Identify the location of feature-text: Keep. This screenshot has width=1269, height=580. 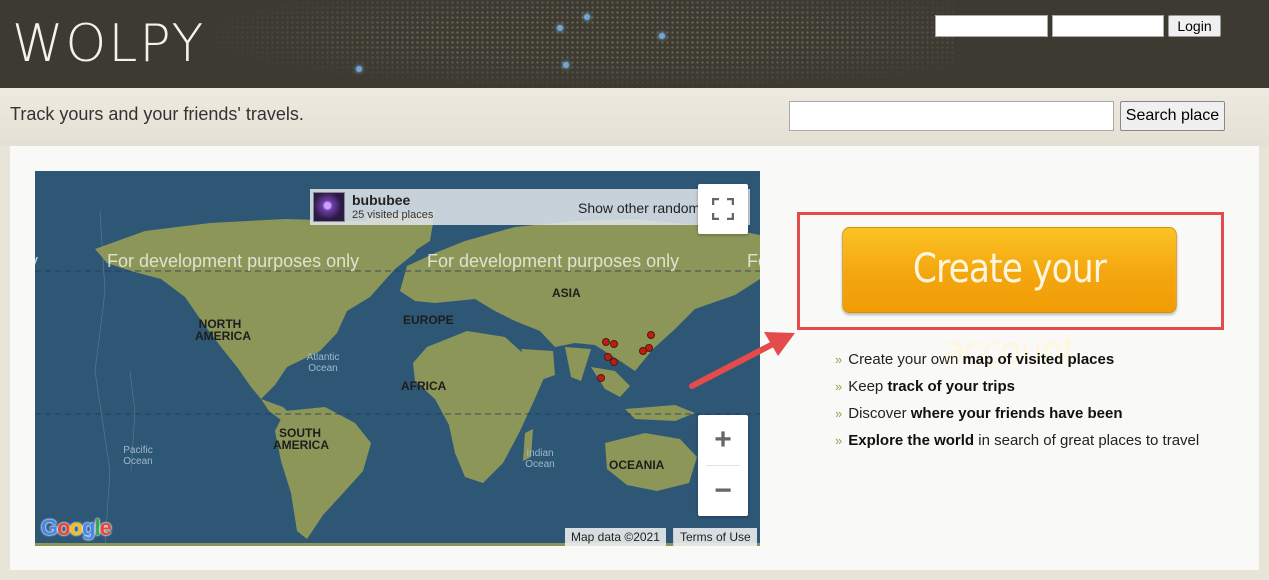
(868, 386).